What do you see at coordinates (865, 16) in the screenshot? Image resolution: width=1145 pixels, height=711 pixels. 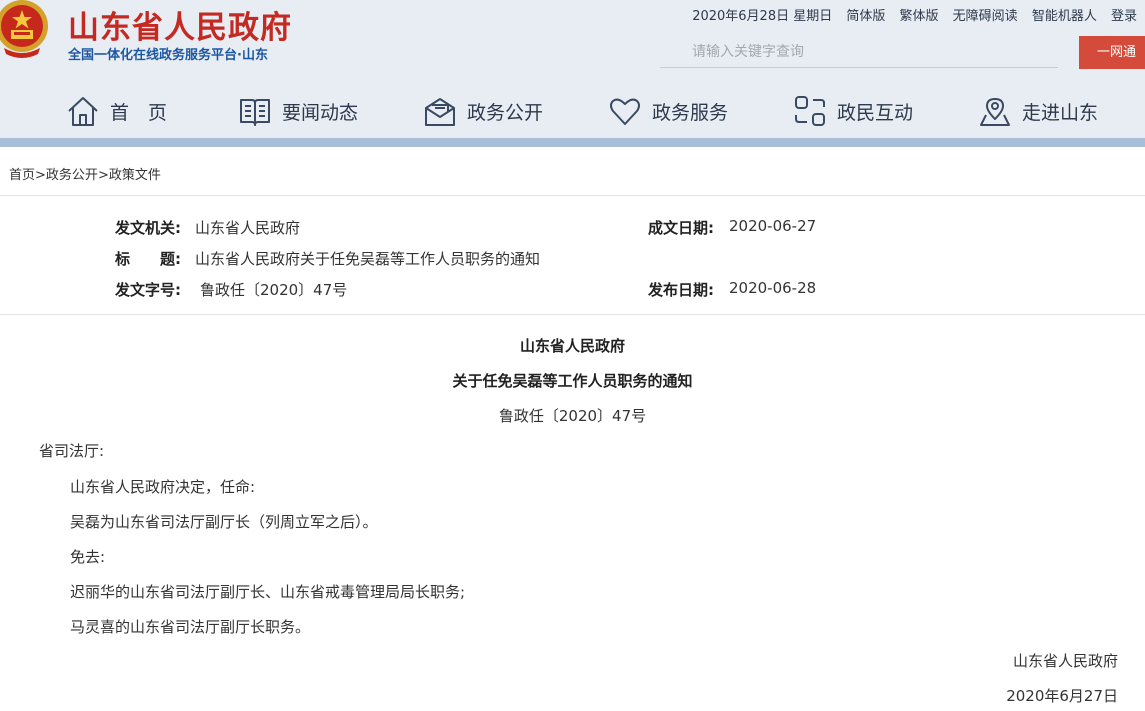 I see `link-simplified: 简体版` at bounding box center [865, 16].